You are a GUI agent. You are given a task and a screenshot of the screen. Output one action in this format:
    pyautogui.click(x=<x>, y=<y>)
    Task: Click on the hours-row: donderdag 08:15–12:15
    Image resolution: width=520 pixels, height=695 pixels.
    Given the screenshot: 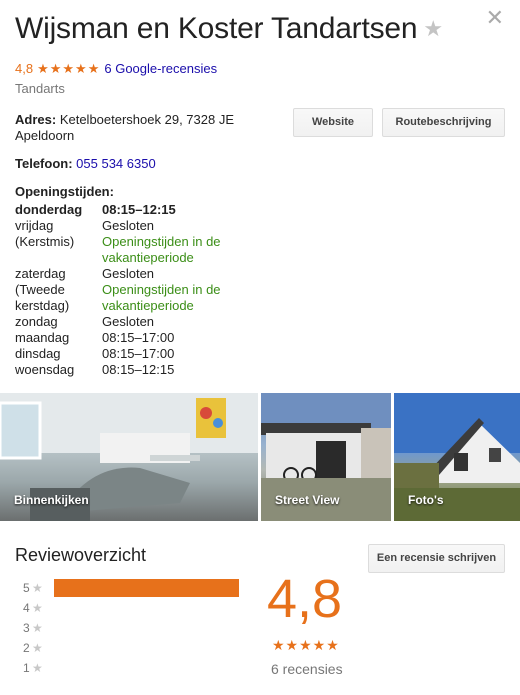 What is the action you would take?
    pyautogui.click(x=150, y=210)
    